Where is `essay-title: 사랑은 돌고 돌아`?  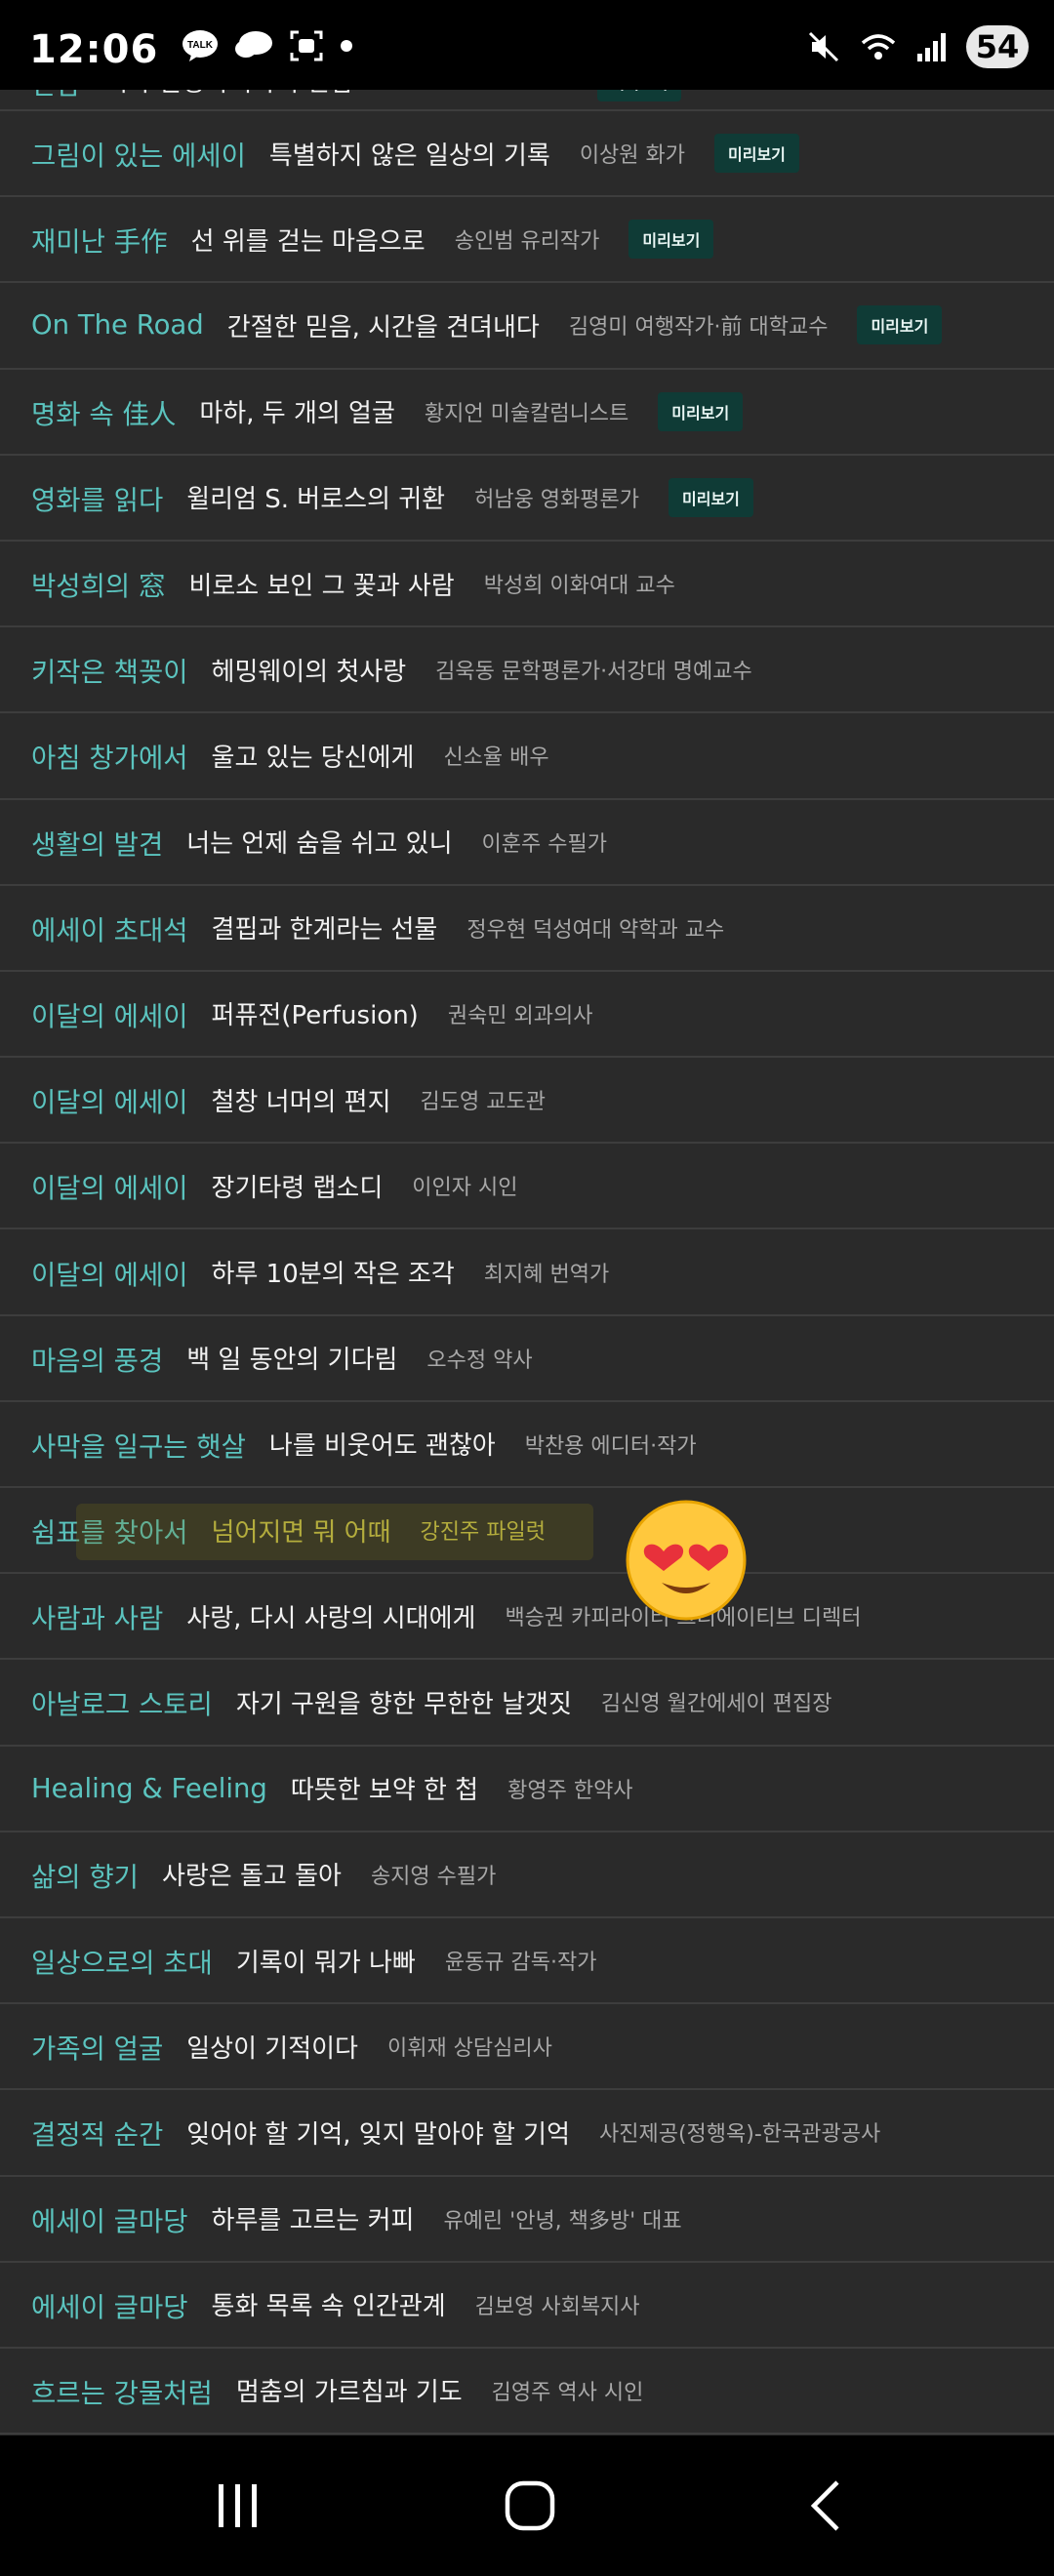 essay-title: 사랑은 돌고 돌아 is located at coordinates (252, 1874).